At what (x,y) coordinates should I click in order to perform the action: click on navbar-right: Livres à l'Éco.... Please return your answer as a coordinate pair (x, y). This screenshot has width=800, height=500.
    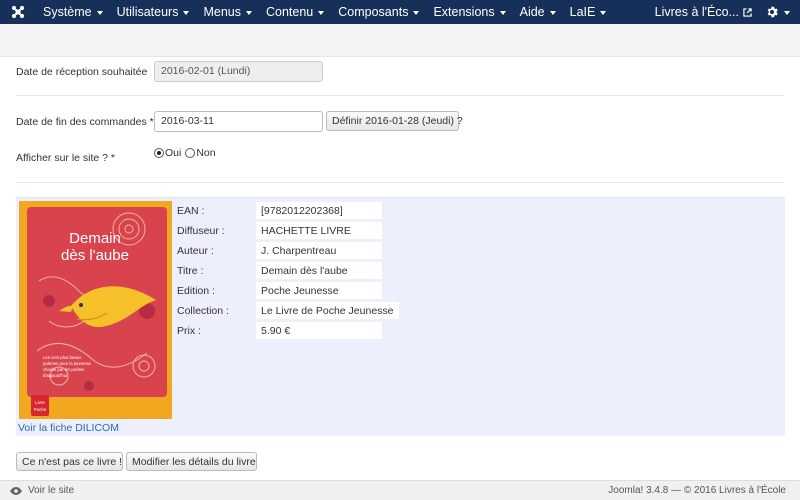
    Looking at the image, I should click on (724, 12).